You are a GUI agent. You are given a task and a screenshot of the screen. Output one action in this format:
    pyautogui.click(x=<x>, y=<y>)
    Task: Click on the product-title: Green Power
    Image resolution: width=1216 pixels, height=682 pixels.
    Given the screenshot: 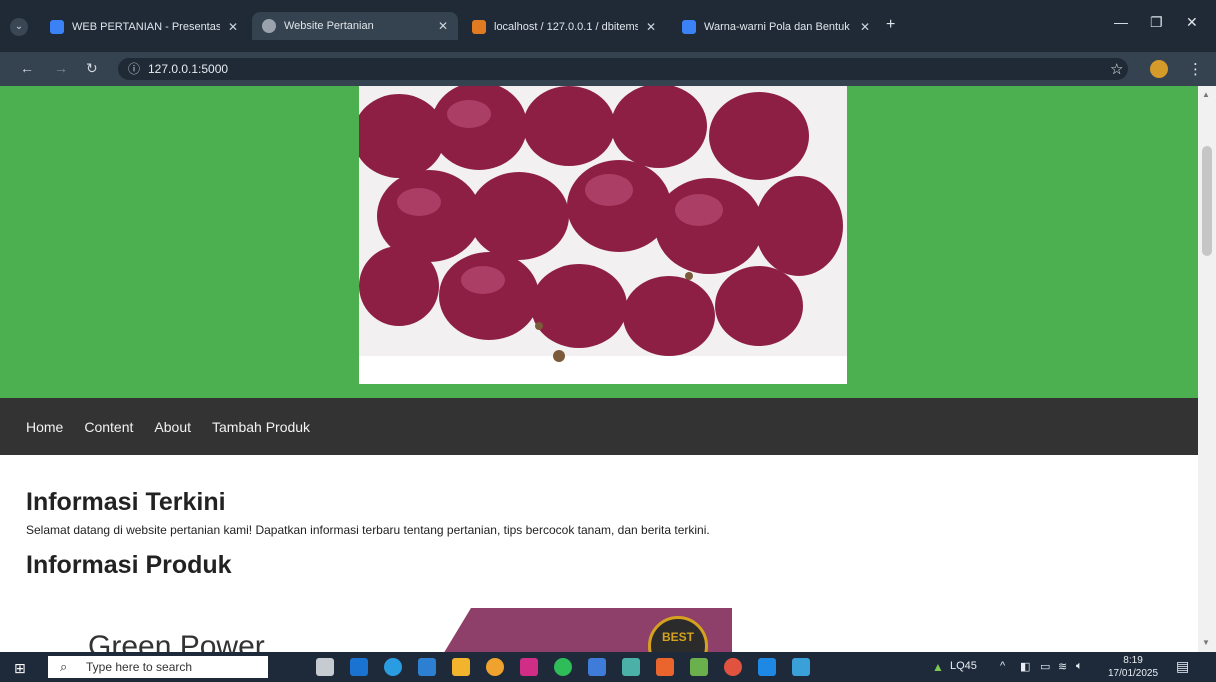 What is the action you would take?
    pyautogui.click(x=176, y=641)
    